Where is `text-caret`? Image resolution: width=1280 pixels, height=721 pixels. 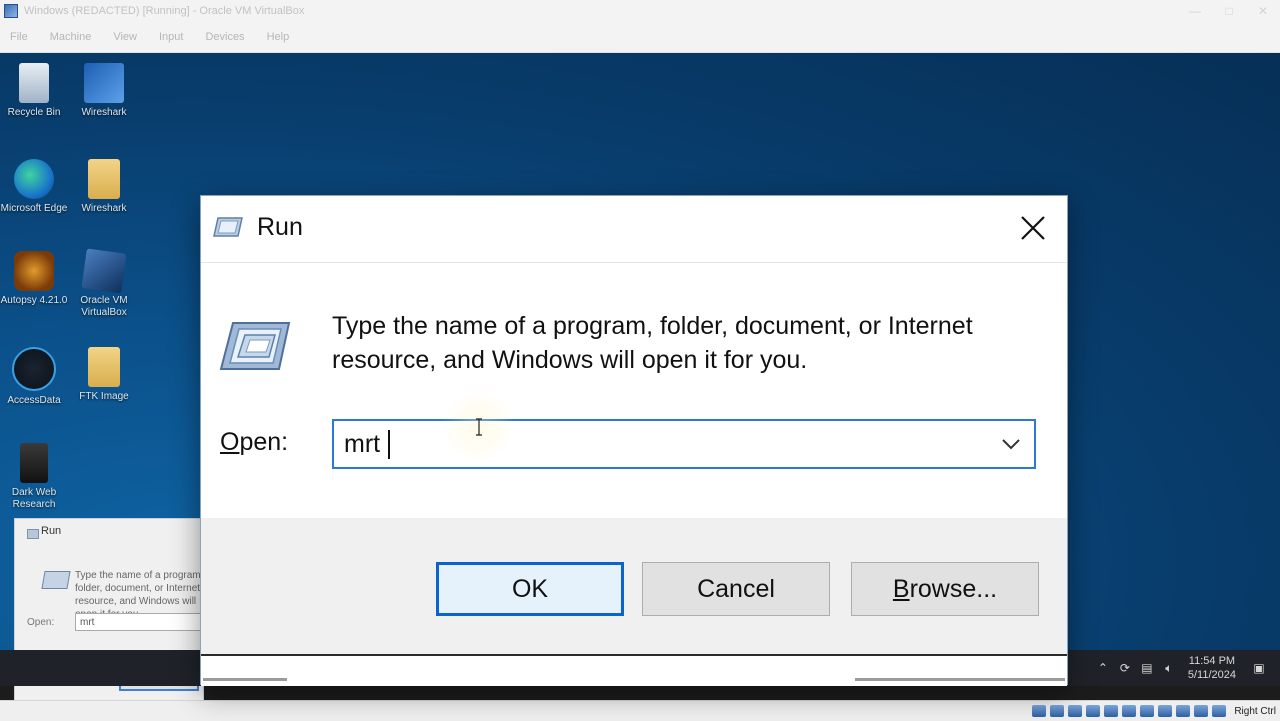 text-caret is located at coordinates (389, 444).